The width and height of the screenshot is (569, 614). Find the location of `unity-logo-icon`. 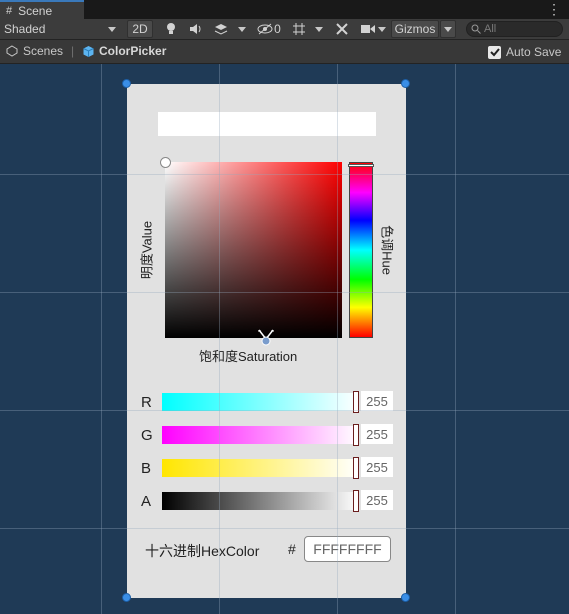

unity-logo-icon is located at coordinates (12, 51).